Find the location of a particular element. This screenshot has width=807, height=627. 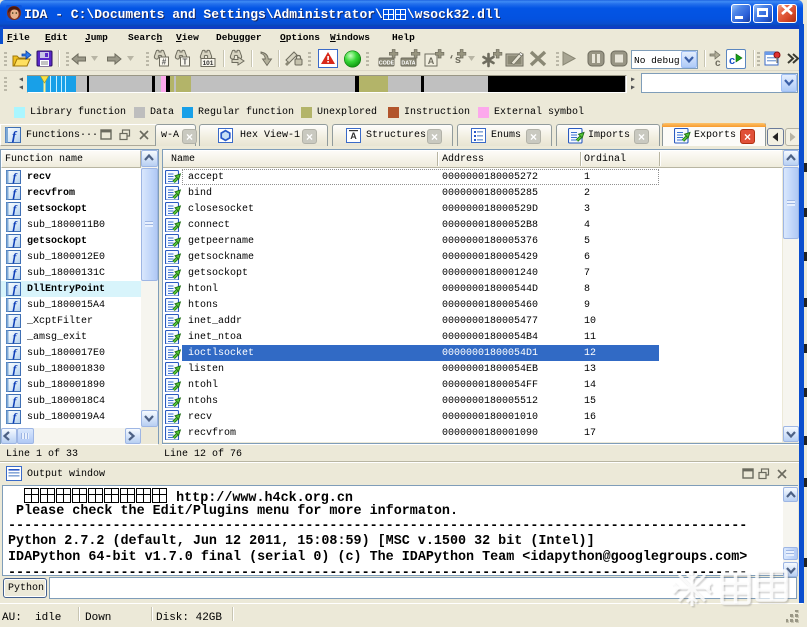

svg-text: 101 is located at coordinates (208, 63).